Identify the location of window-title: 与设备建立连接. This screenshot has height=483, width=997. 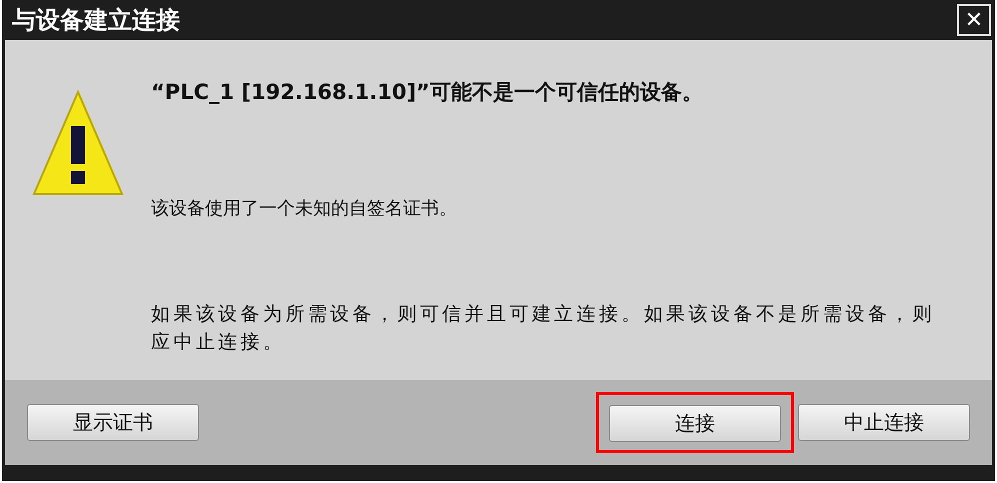
(96, 20).